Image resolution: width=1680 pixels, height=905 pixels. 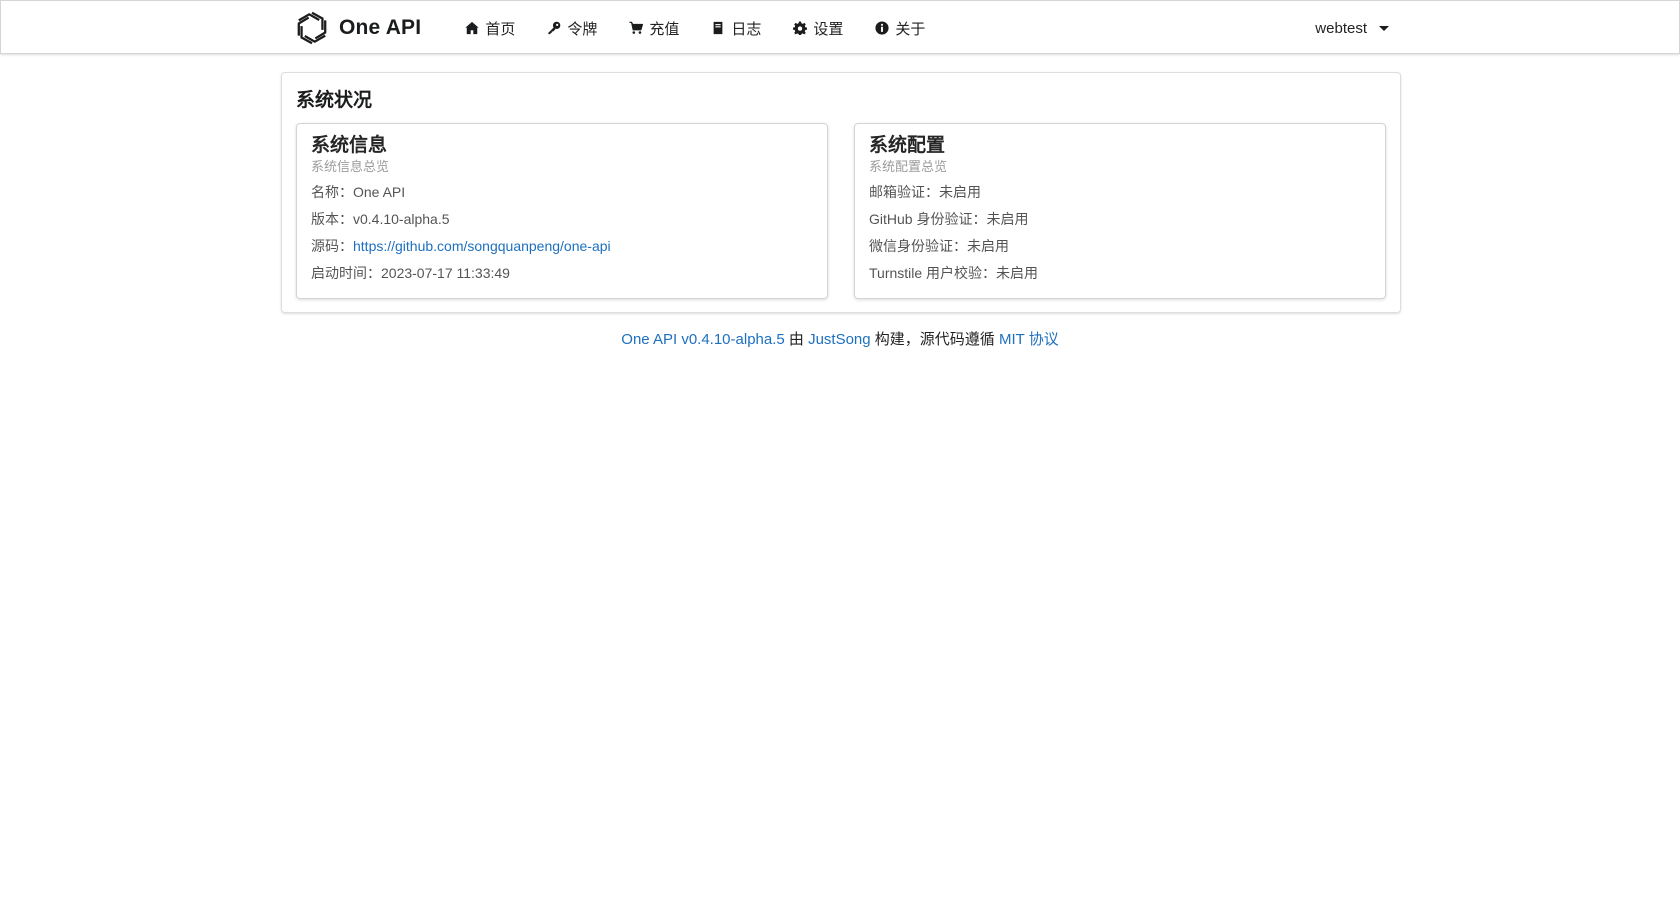 I want to click on config-row-turnstile: Turnstile 用户校验：未启用, so click(x=954, y=273).